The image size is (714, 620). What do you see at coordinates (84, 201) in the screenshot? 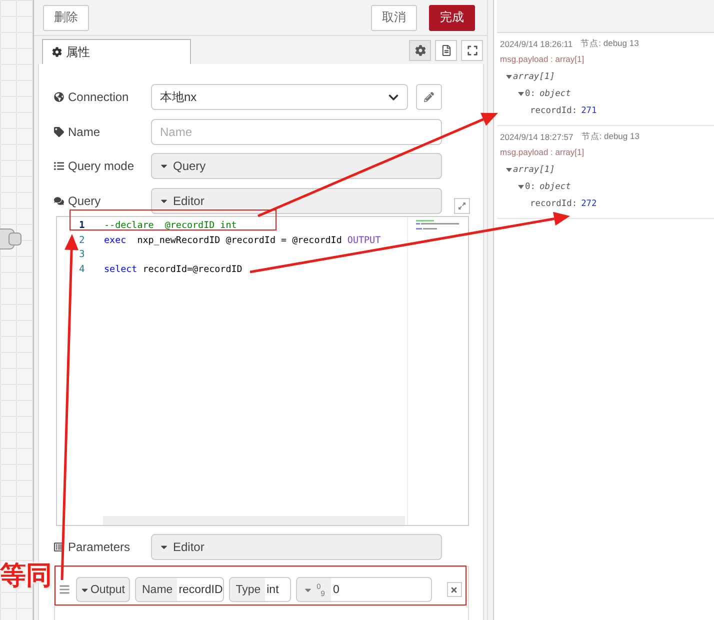
I see `field-label: Query` at bounding box center [84, 201].